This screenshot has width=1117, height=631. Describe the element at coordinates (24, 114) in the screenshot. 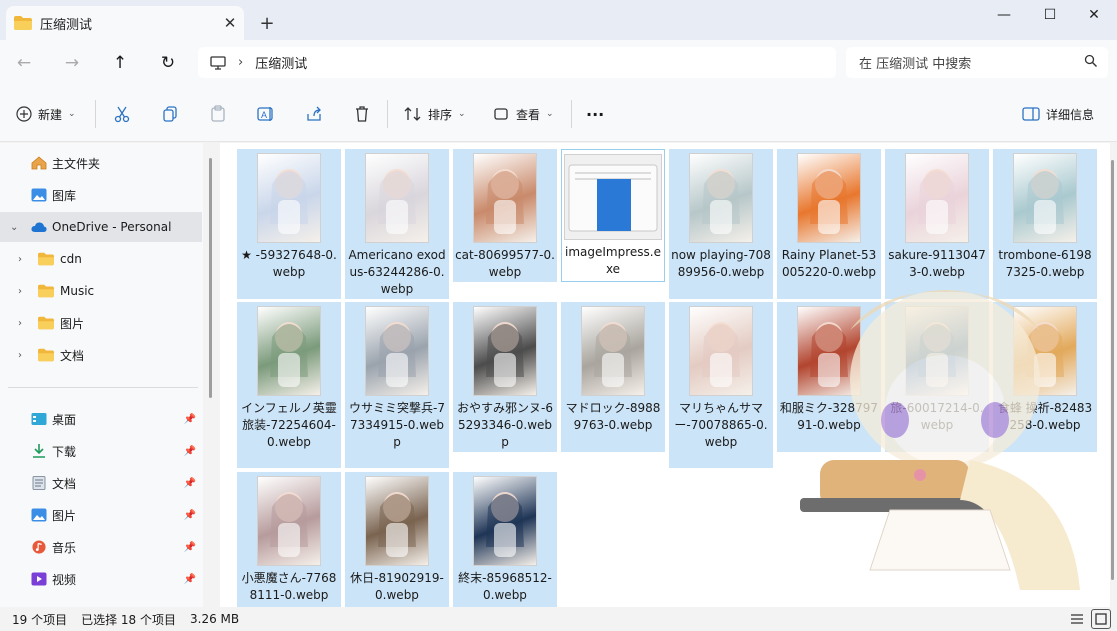

I see `plus-circle-icon` at that location.